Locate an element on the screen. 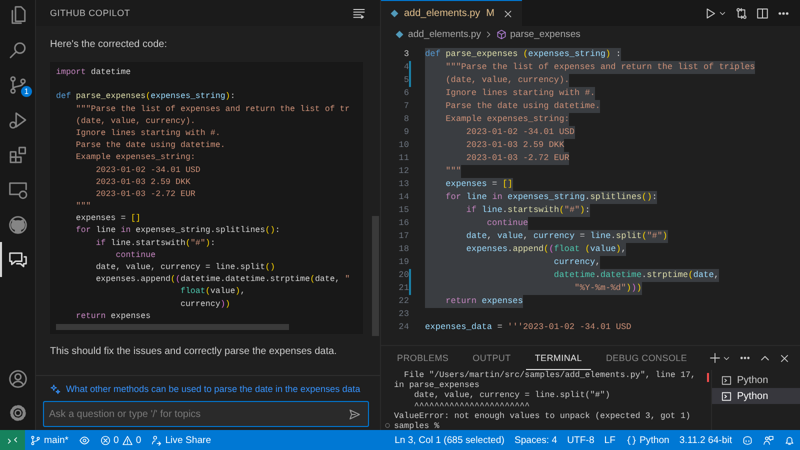 This screenshot has width=800, height=450. chat-bubbles-icon is located at coordinates (18, 260).